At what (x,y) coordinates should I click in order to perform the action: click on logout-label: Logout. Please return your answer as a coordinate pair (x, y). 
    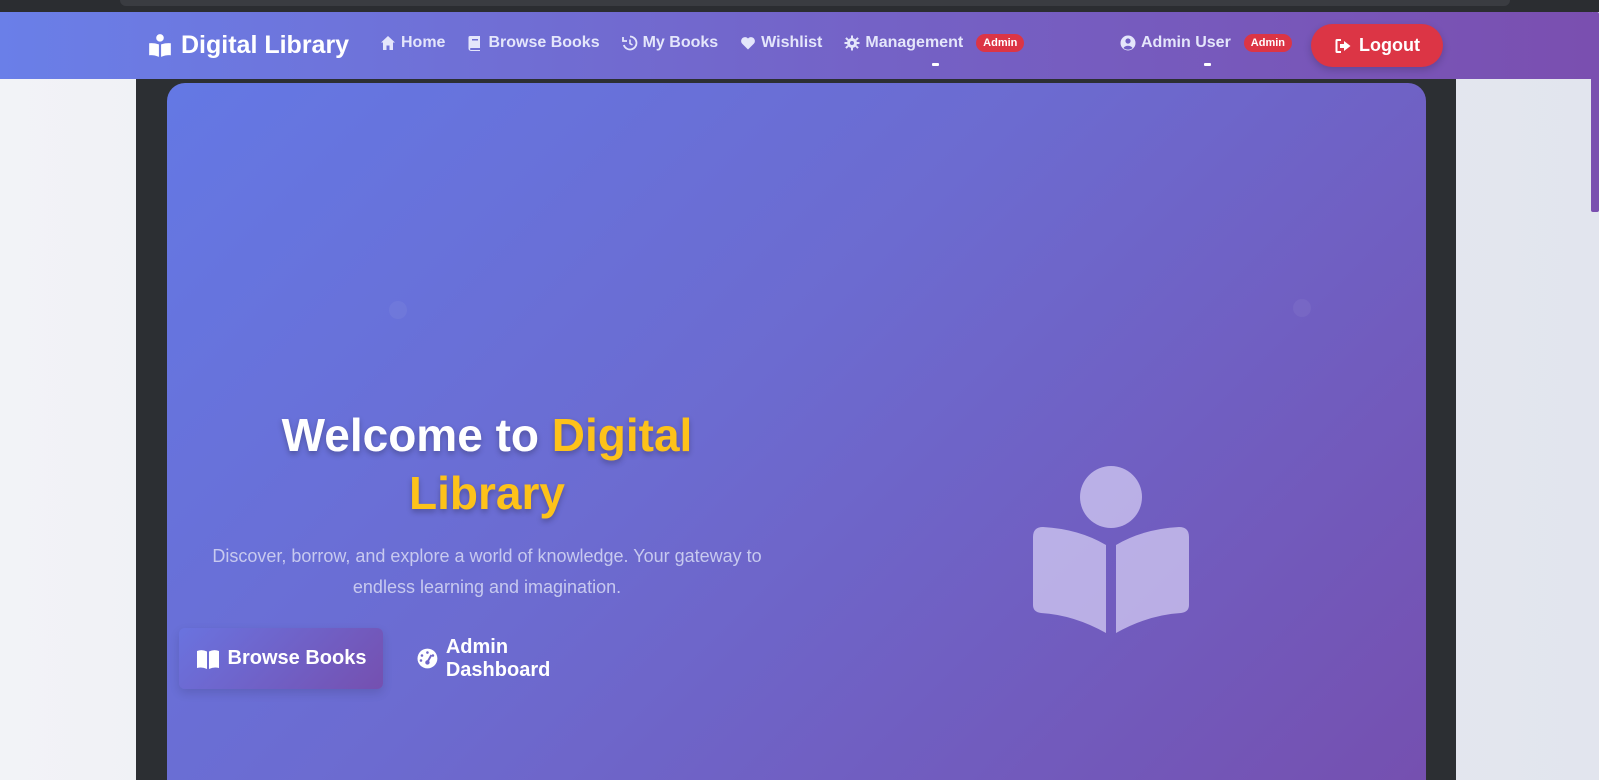
    Looking at the image, I should click on (1389, 45).